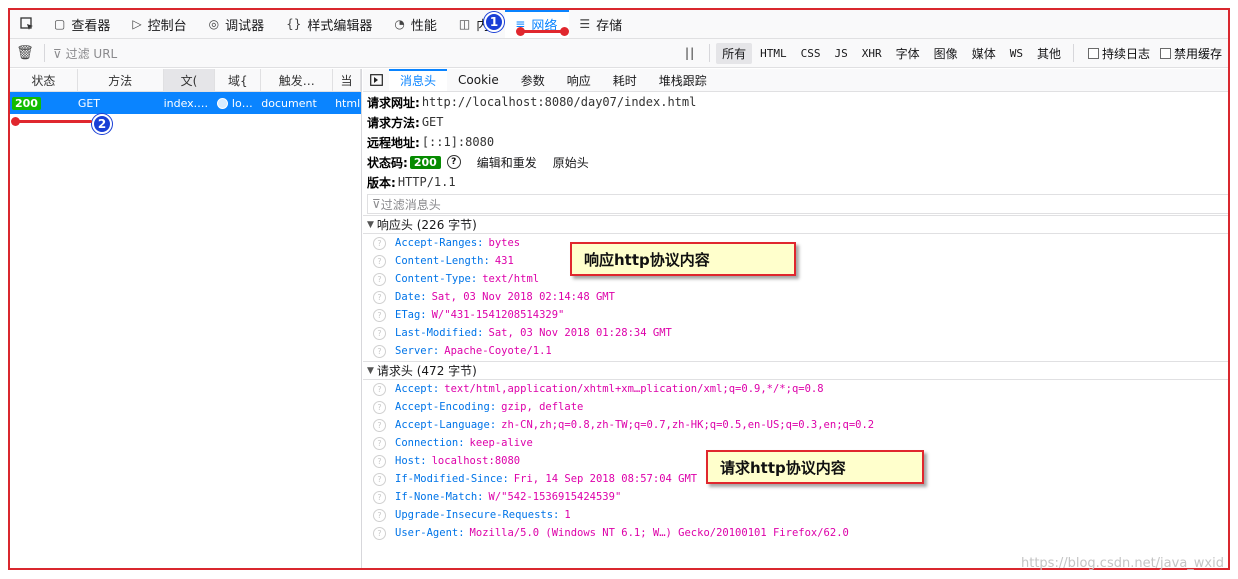  I want to click on type-filter-ws: WS, so click(1016, 53).